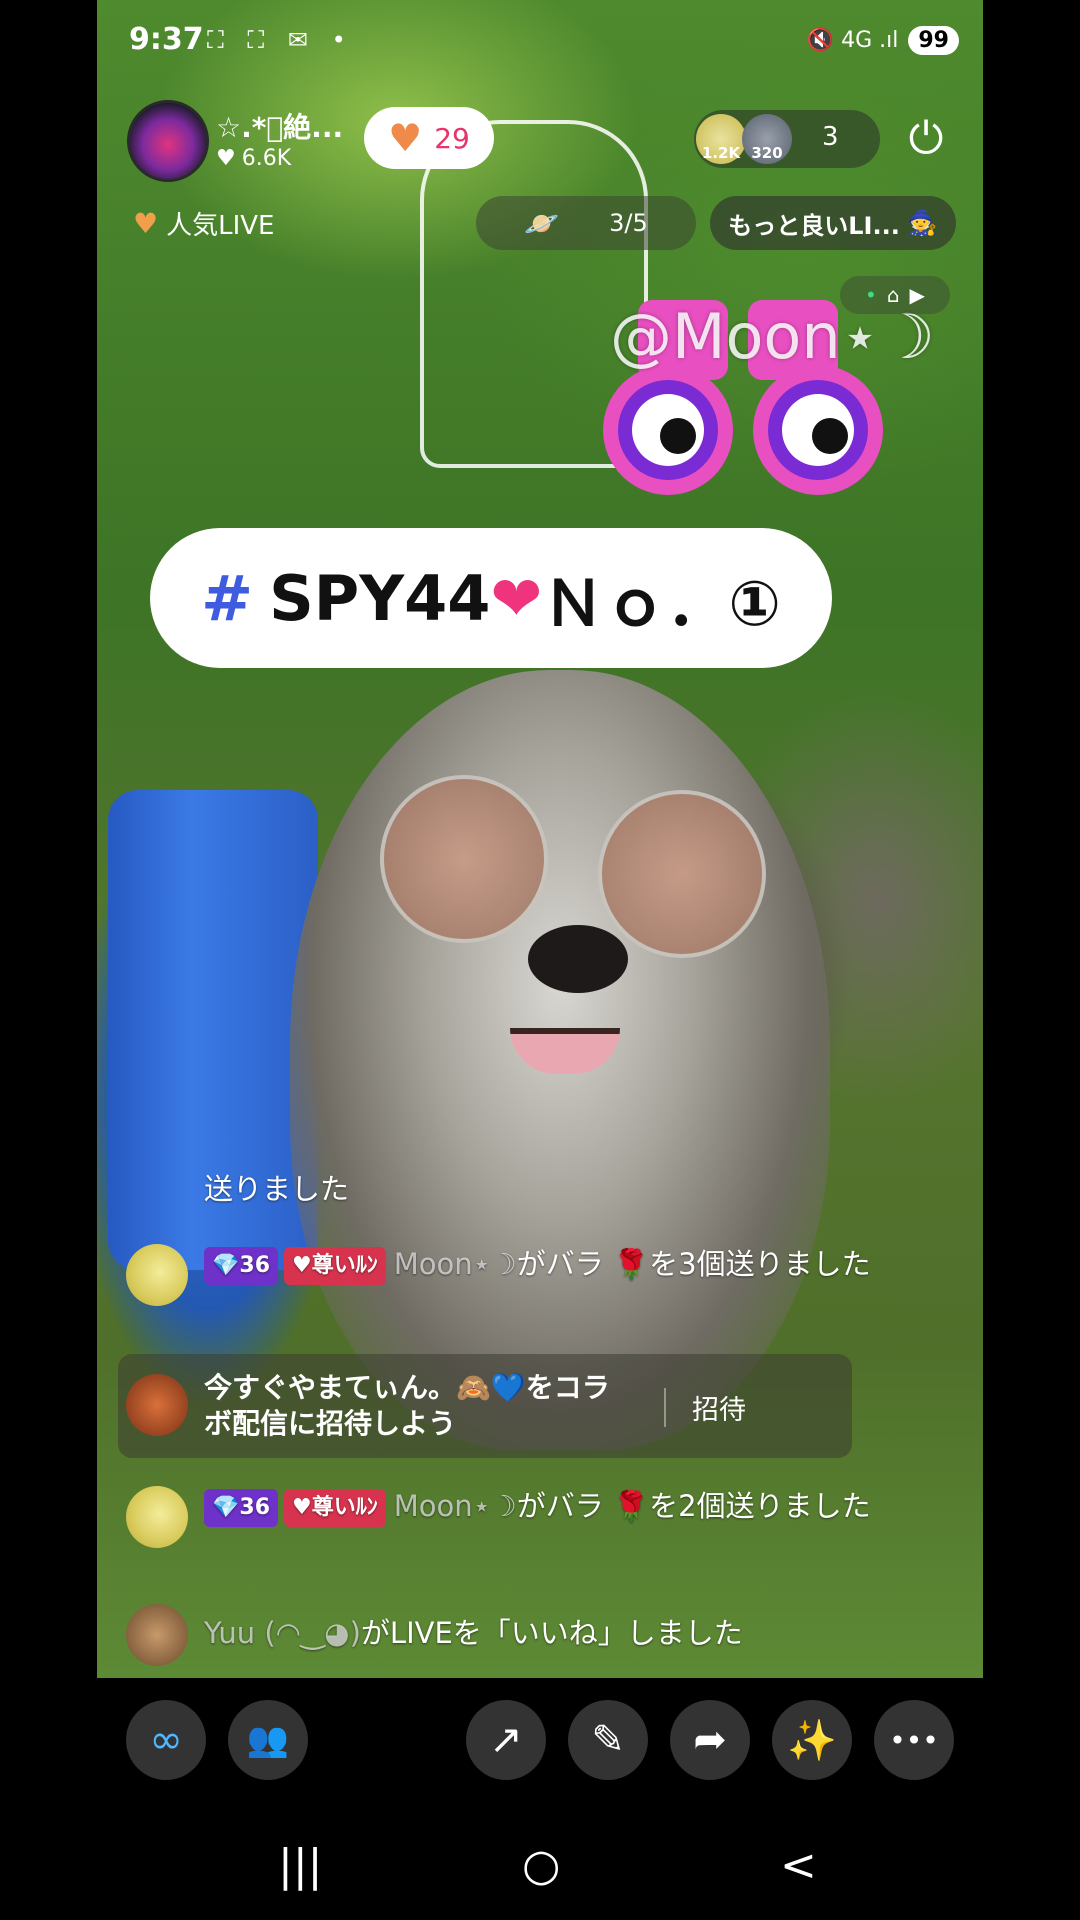 The width and height of the screenshot is (1080, 1920). Describe the element at coordinates (541, 1865) in the screenshot. I see `home-button: ○` at that location.